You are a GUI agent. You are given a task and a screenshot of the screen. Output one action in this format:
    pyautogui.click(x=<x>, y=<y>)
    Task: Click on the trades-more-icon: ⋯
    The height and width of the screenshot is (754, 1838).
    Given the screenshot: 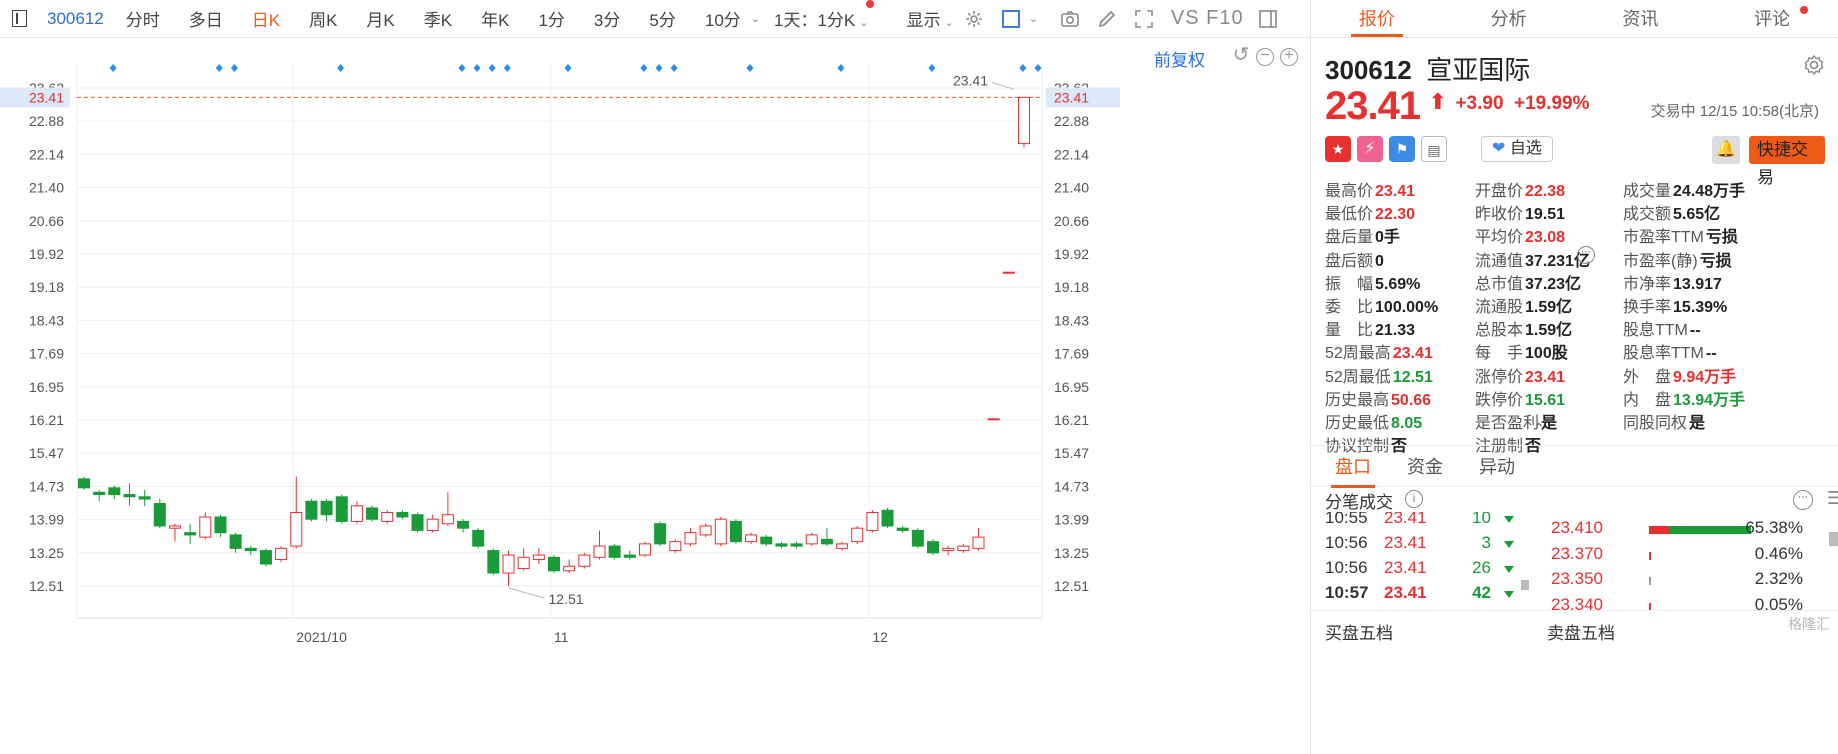 What is the action you would take?
    pyautogui.click(x=1803, y=500)
    